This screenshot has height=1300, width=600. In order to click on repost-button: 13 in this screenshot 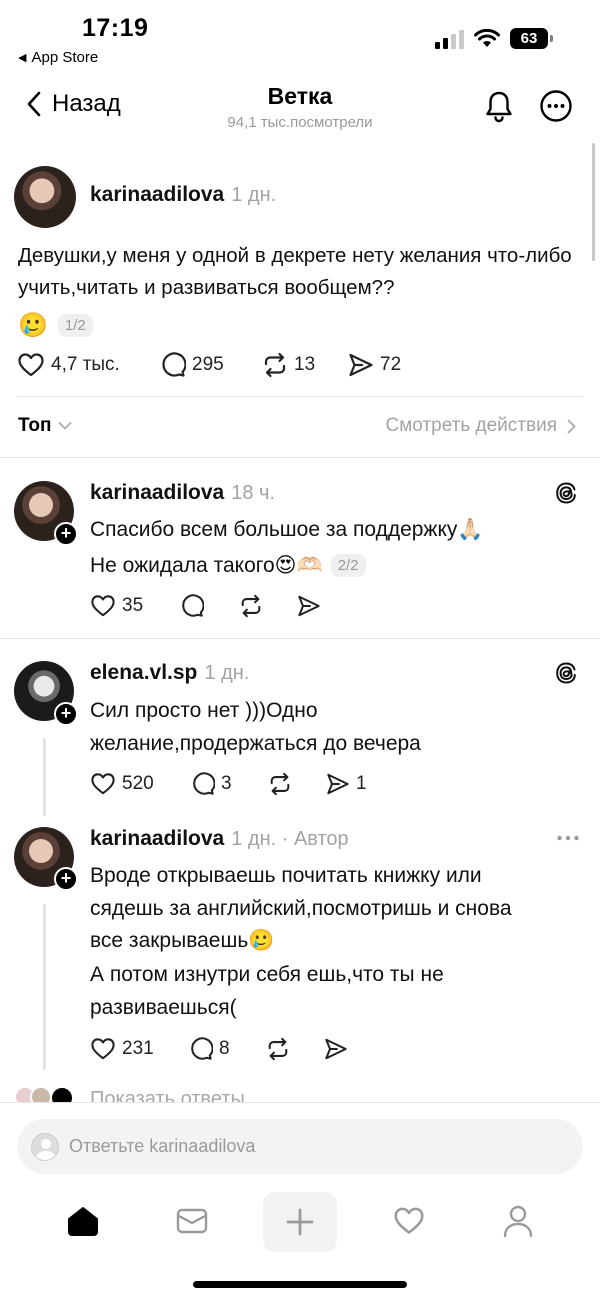, I will do `click(288, 365)`.